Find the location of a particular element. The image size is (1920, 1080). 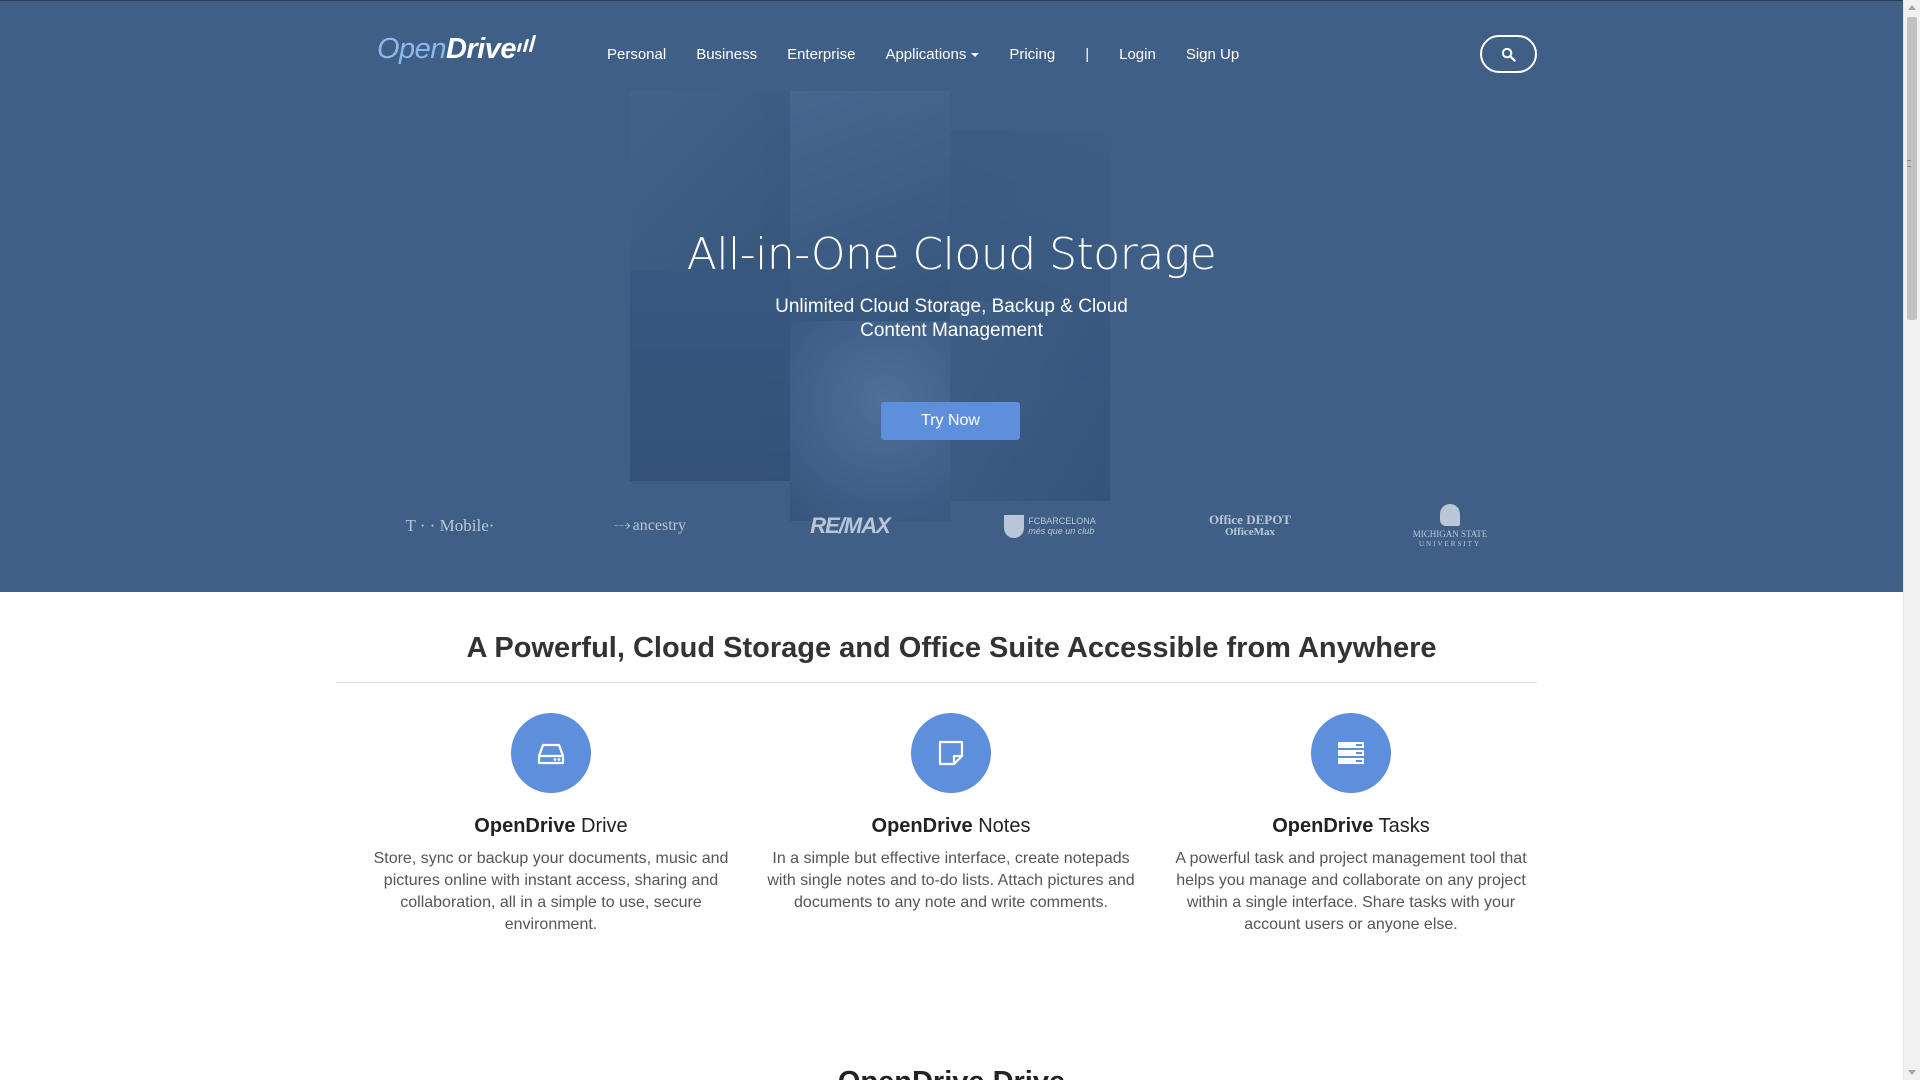

remax-logo: RE/MAX is located at coordinates (850, 525).